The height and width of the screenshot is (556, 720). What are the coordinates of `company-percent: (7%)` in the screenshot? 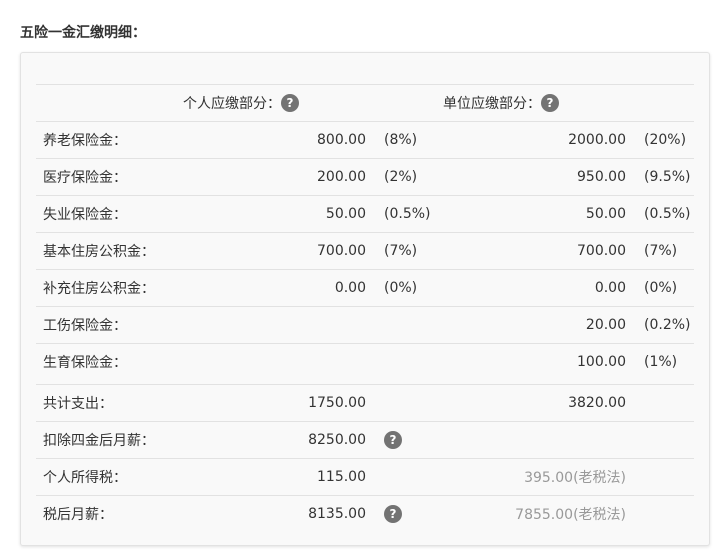 It's located at (661, 251).